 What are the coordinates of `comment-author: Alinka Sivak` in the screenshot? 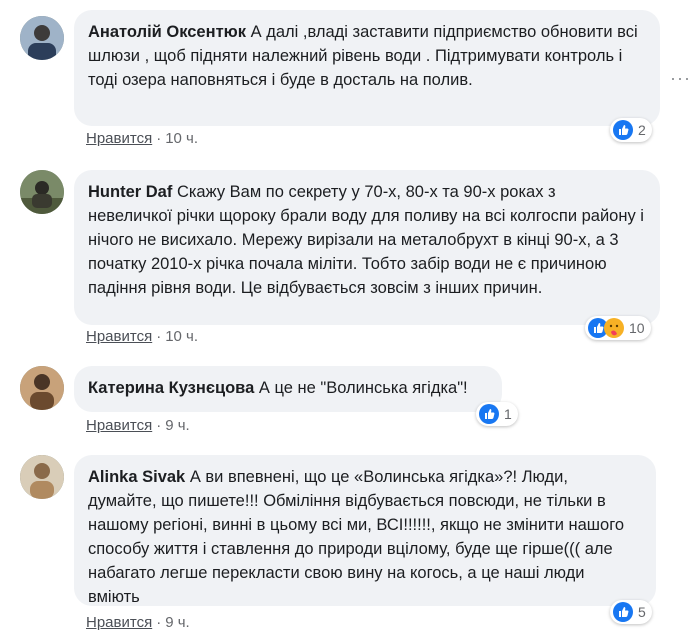 It's located at (136, 477).